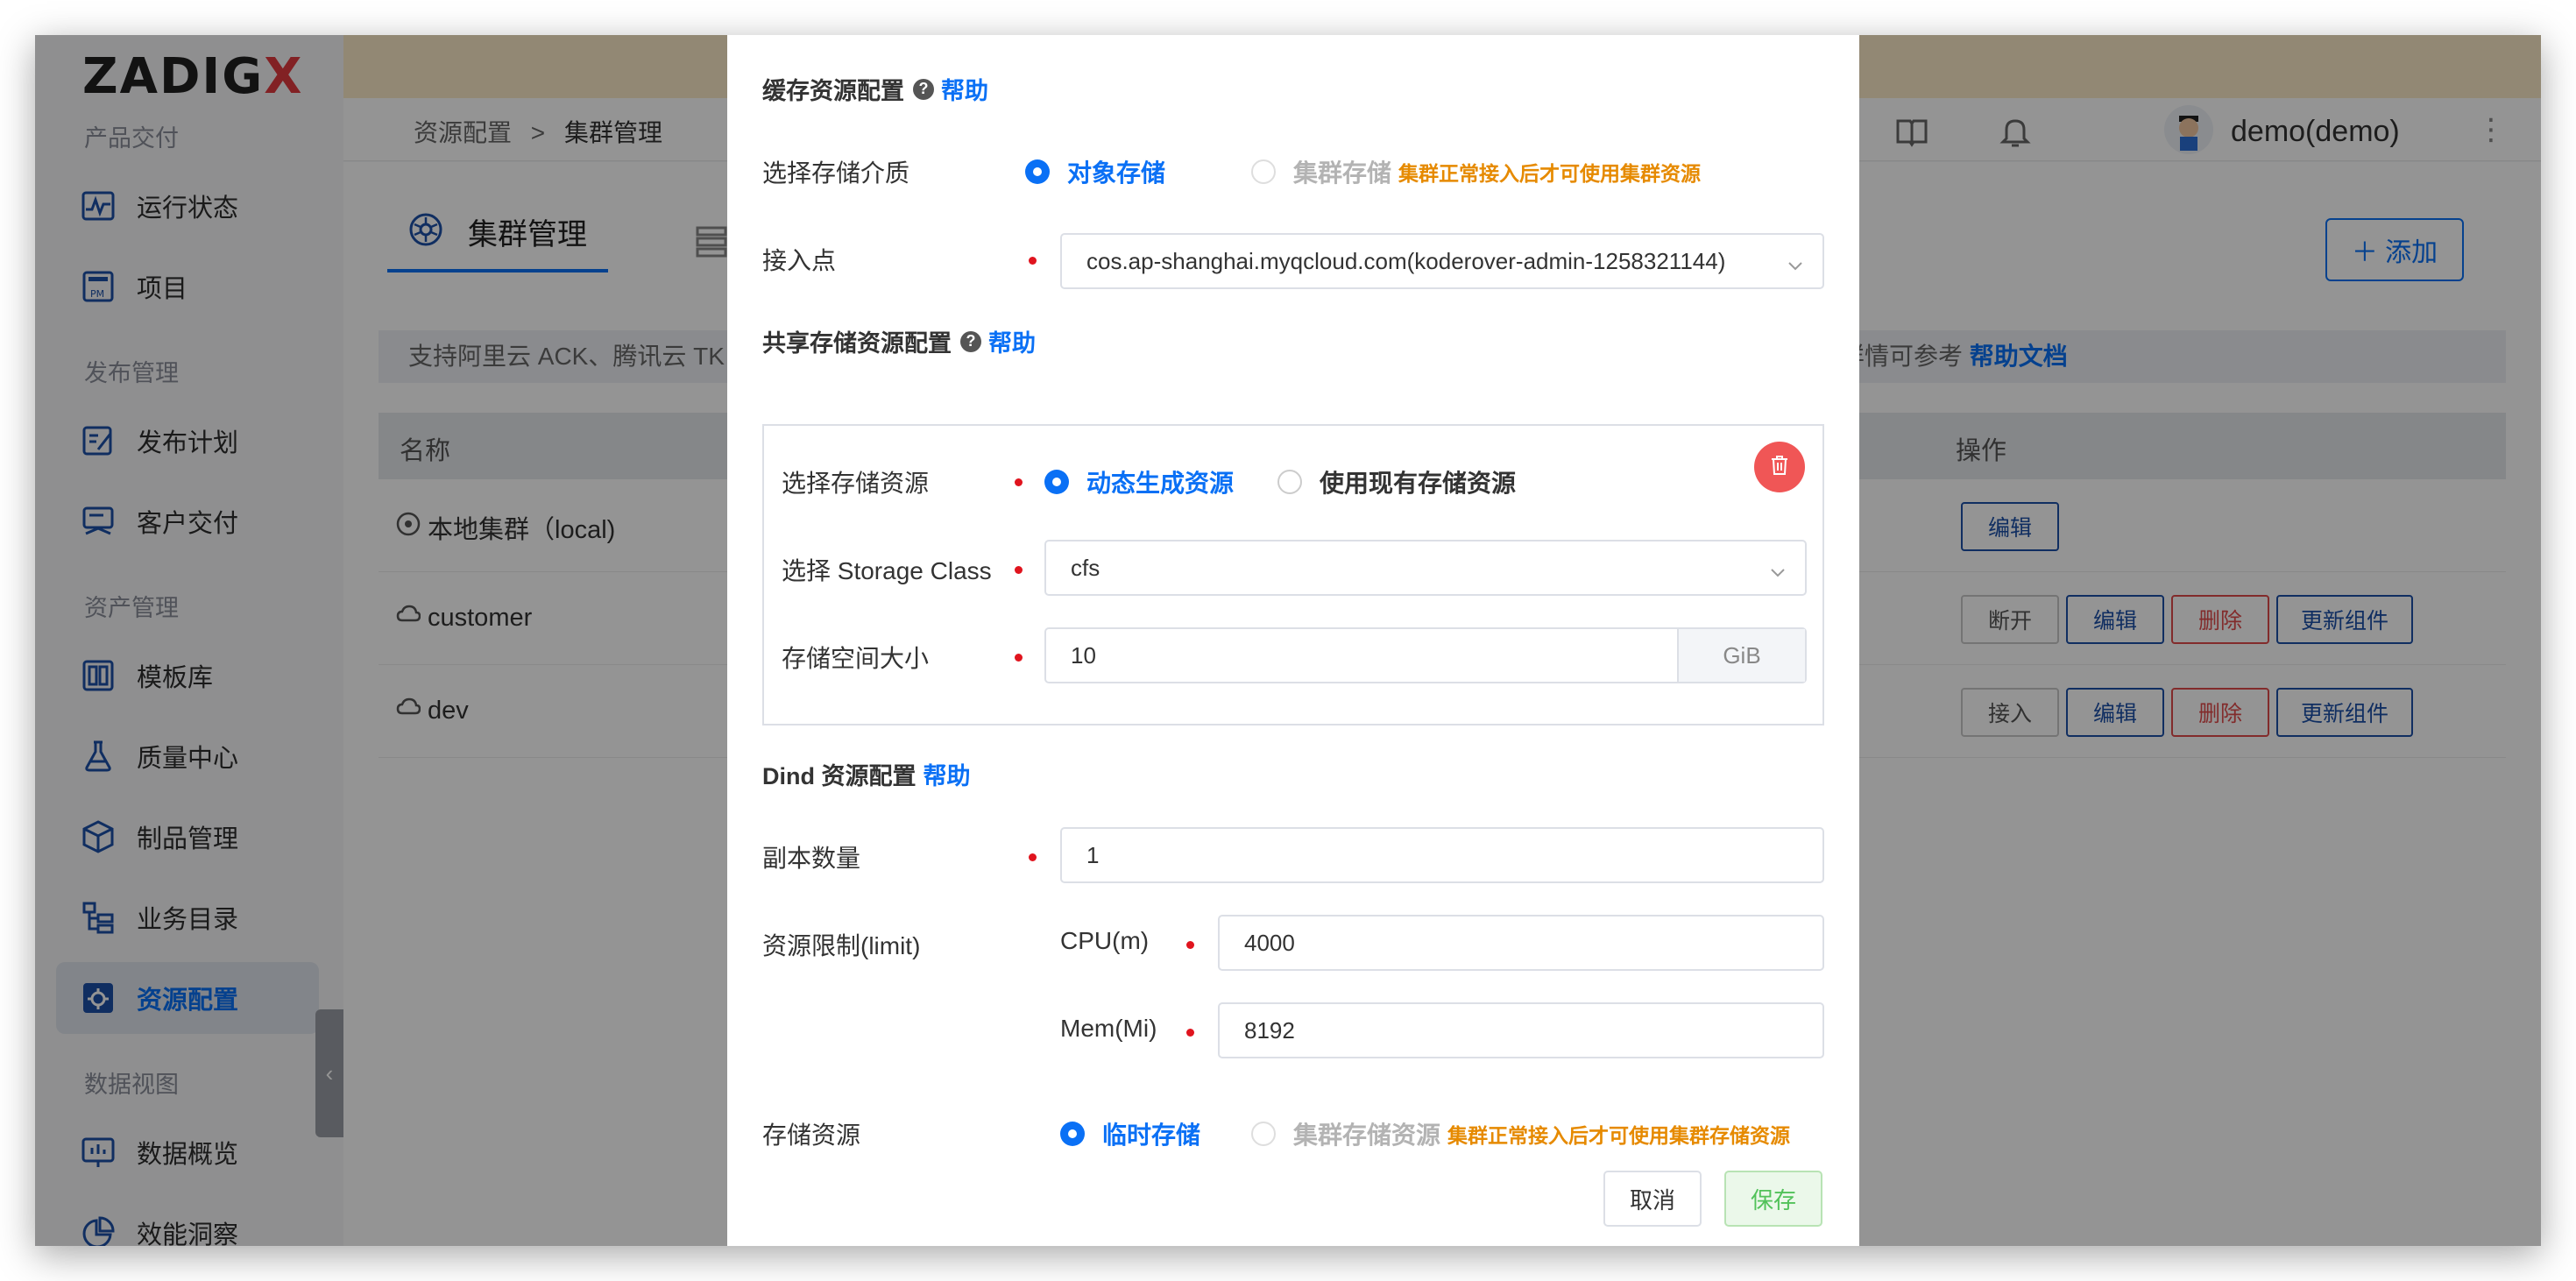  Describe the element at coordinates (1425, 568) in the screenshot. I see `storage-class-select: cfs` at that location.